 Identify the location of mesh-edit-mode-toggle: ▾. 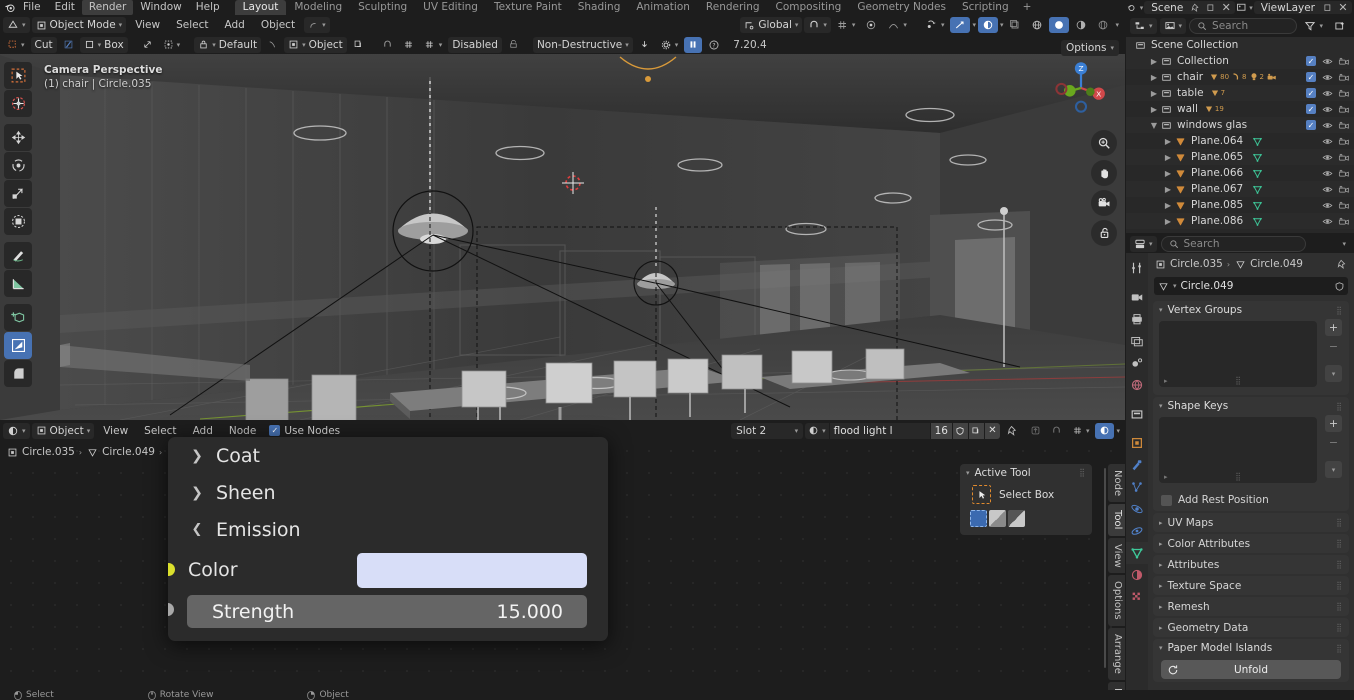
(317, 25).